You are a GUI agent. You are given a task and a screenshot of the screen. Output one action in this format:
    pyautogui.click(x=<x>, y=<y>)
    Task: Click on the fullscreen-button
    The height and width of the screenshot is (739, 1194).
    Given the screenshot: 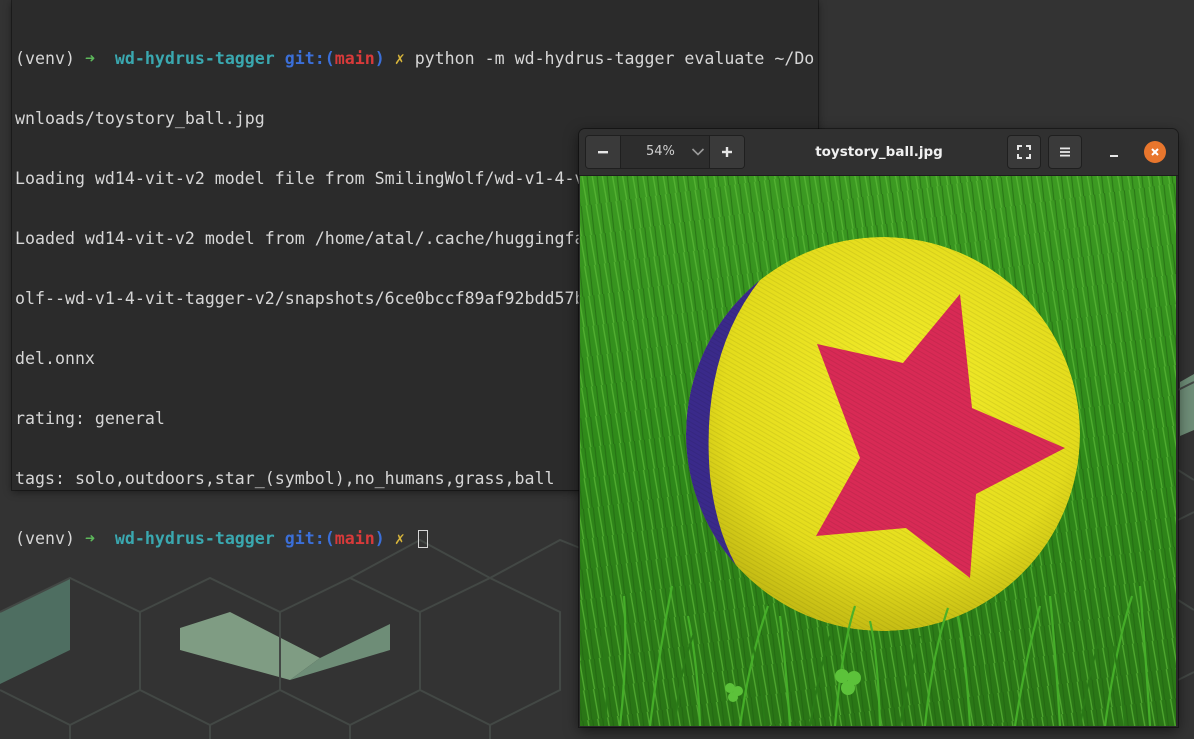 What is the action you would take?
    pyautogui.click(x=1024, y=152)
    